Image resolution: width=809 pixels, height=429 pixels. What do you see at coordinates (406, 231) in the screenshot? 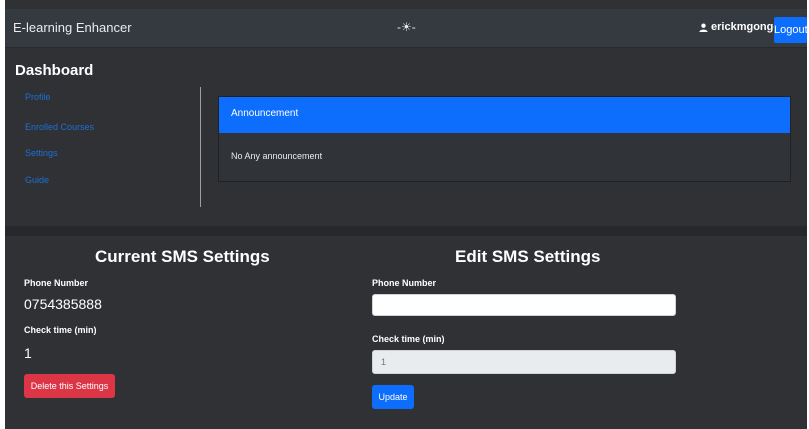
I see `section-divider` at bounding box center [406, 231].